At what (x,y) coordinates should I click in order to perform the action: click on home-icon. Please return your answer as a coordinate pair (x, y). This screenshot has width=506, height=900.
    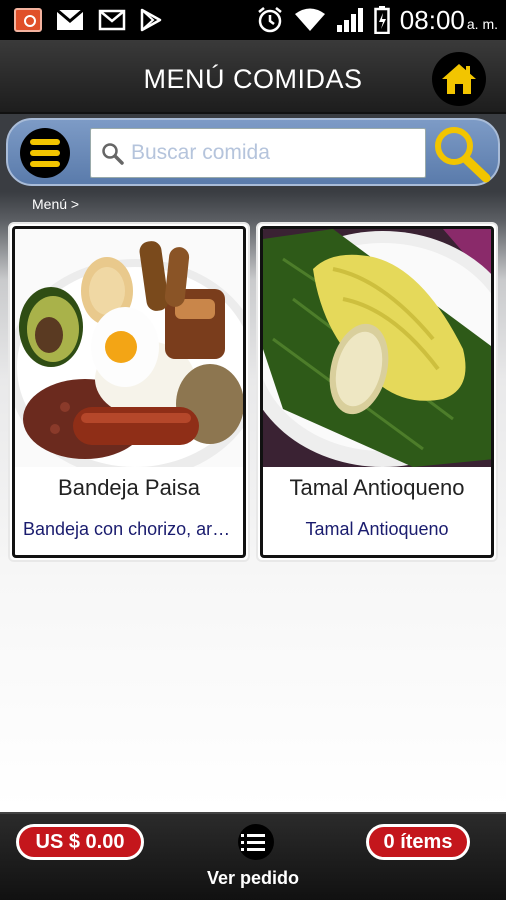
    Looking at the image, I should click on (459, 79).